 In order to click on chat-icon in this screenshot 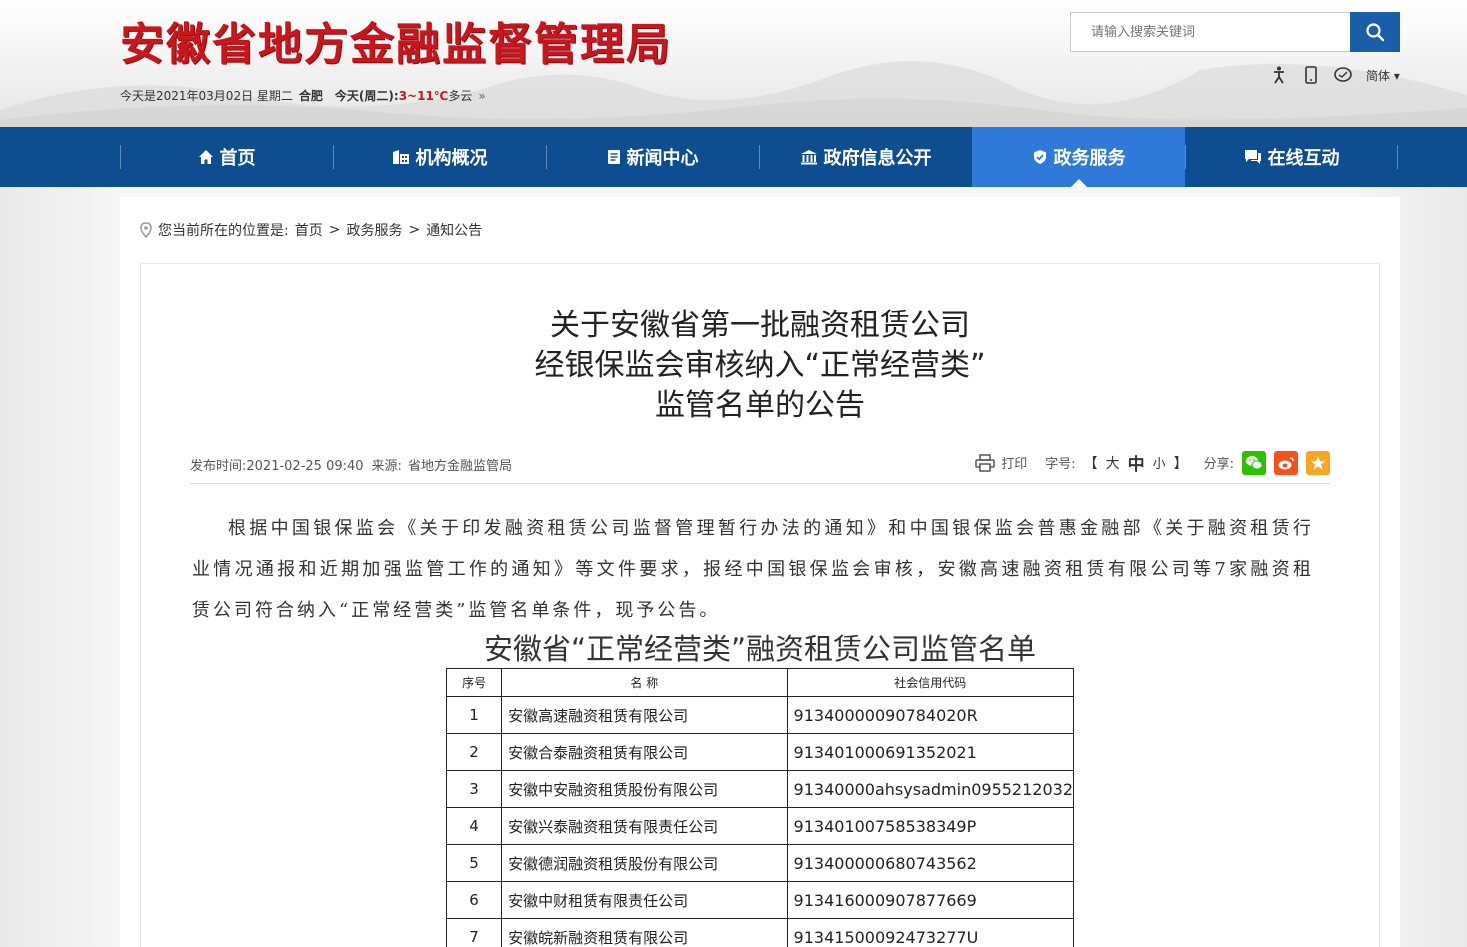, I will do `click(1252, 157)`.